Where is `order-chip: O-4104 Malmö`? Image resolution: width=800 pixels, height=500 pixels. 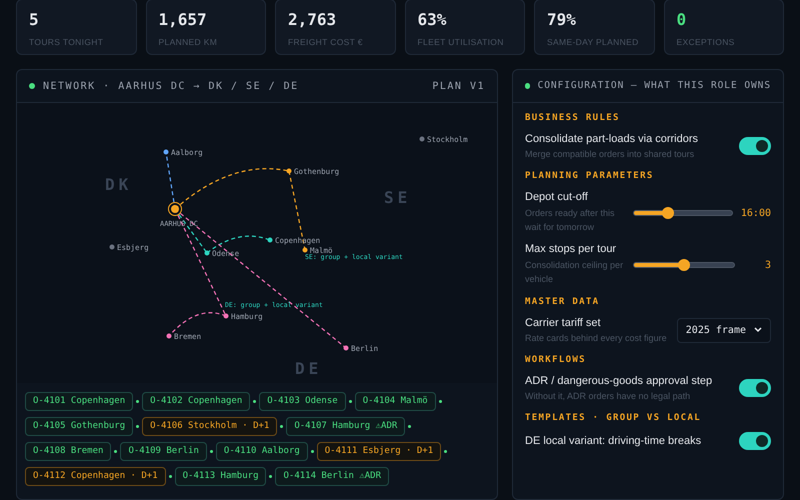
order-chip: O-4104 Malmö is located at coordinates (395, 401).